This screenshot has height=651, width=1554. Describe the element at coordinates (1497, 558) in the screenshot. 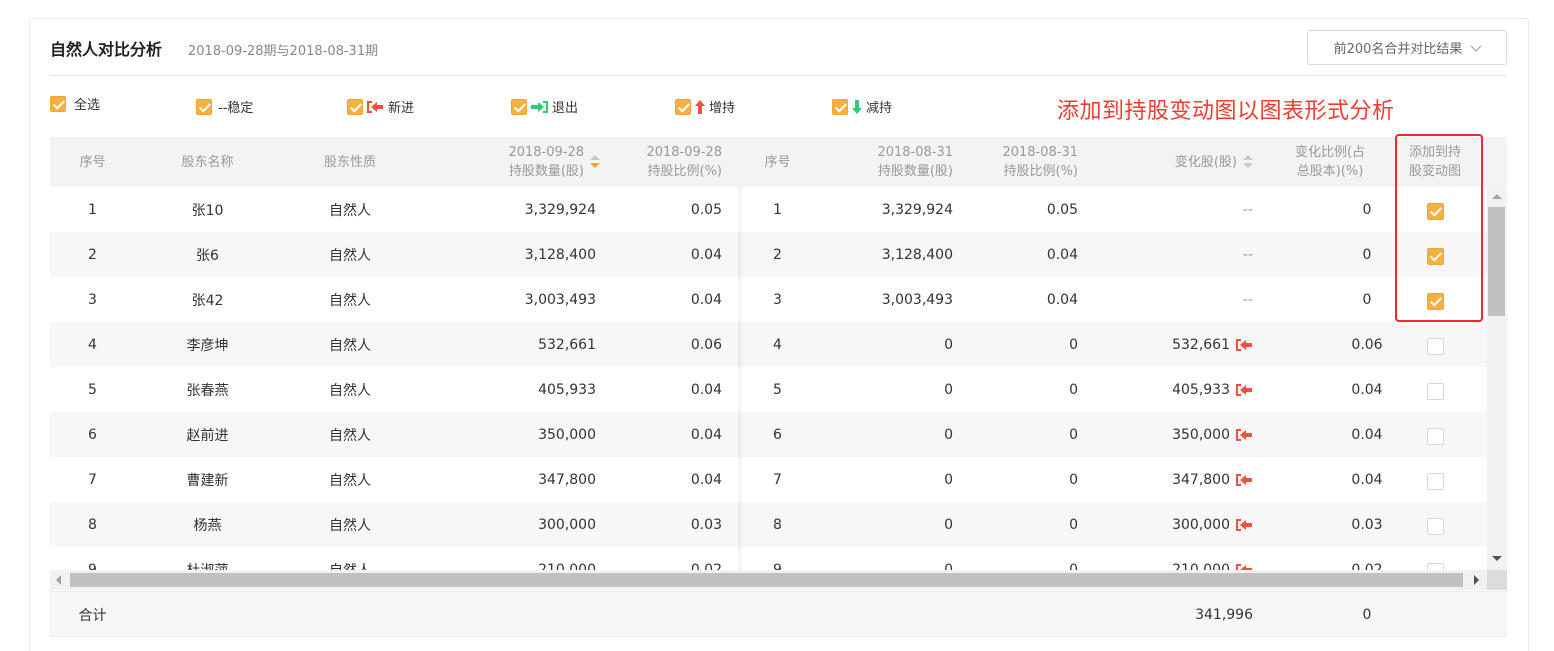

I see `scroll-down-icon` at that location.